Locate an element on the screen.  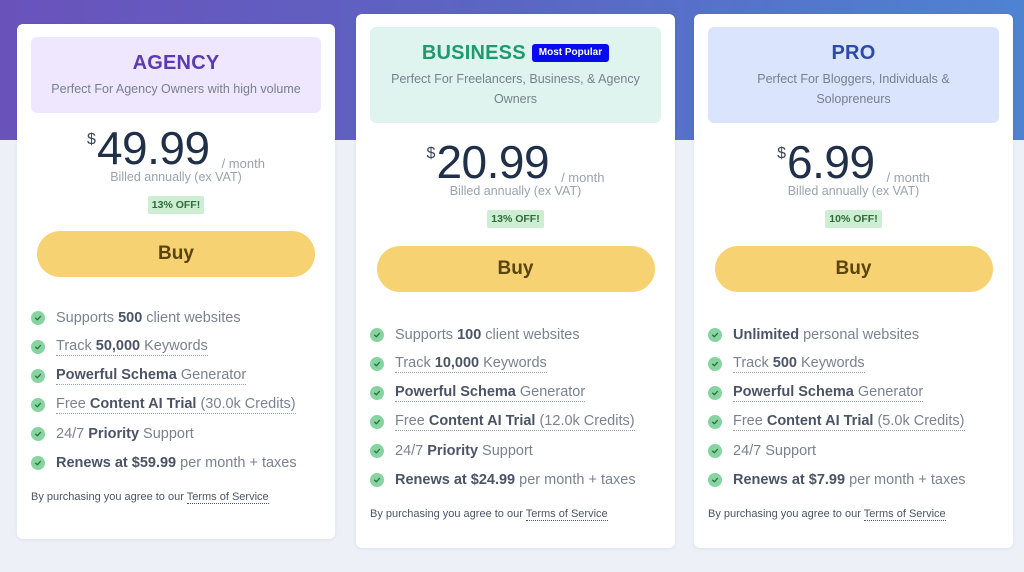
feature-item: Track 500 Keywords is located at coordinates (853, 363).